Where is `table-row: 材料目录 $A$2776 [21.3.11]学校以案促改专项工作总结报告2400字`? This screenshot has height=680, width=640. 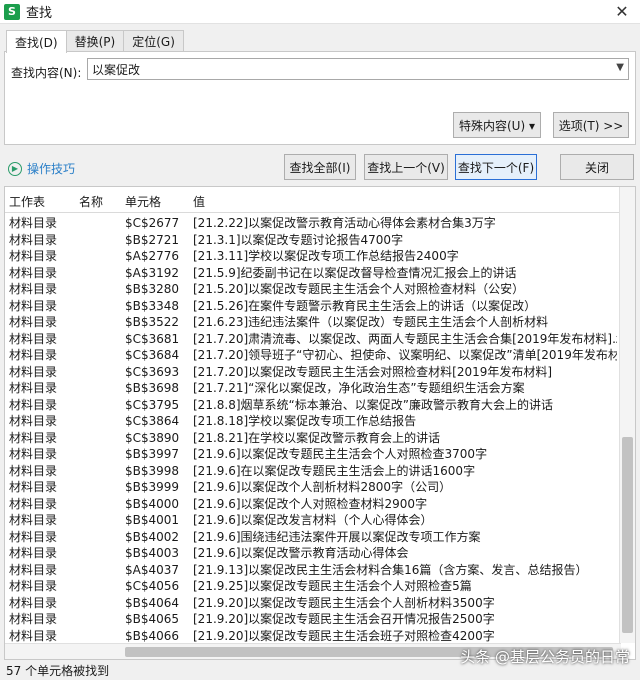 table-row: 材料目录 $A$2776 [21.3.11]学校以案促改专项工作总结报告2400字 is located at coordinates (313, 256).